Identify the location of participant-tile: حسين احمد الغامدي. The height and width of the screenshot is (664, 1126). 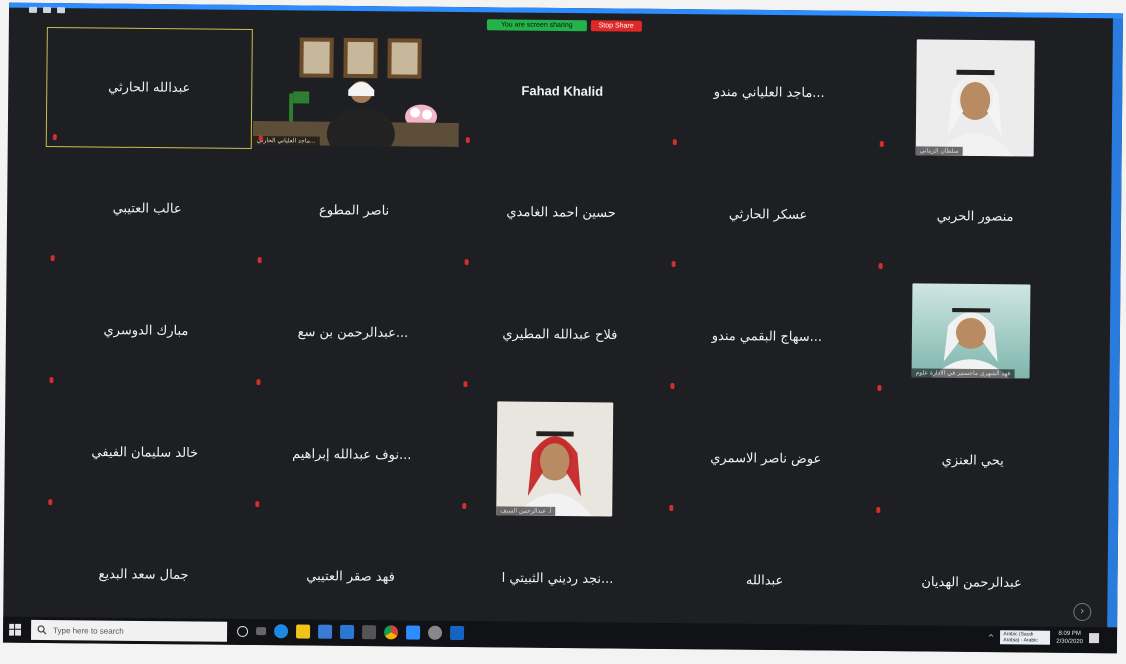
(561, 213).